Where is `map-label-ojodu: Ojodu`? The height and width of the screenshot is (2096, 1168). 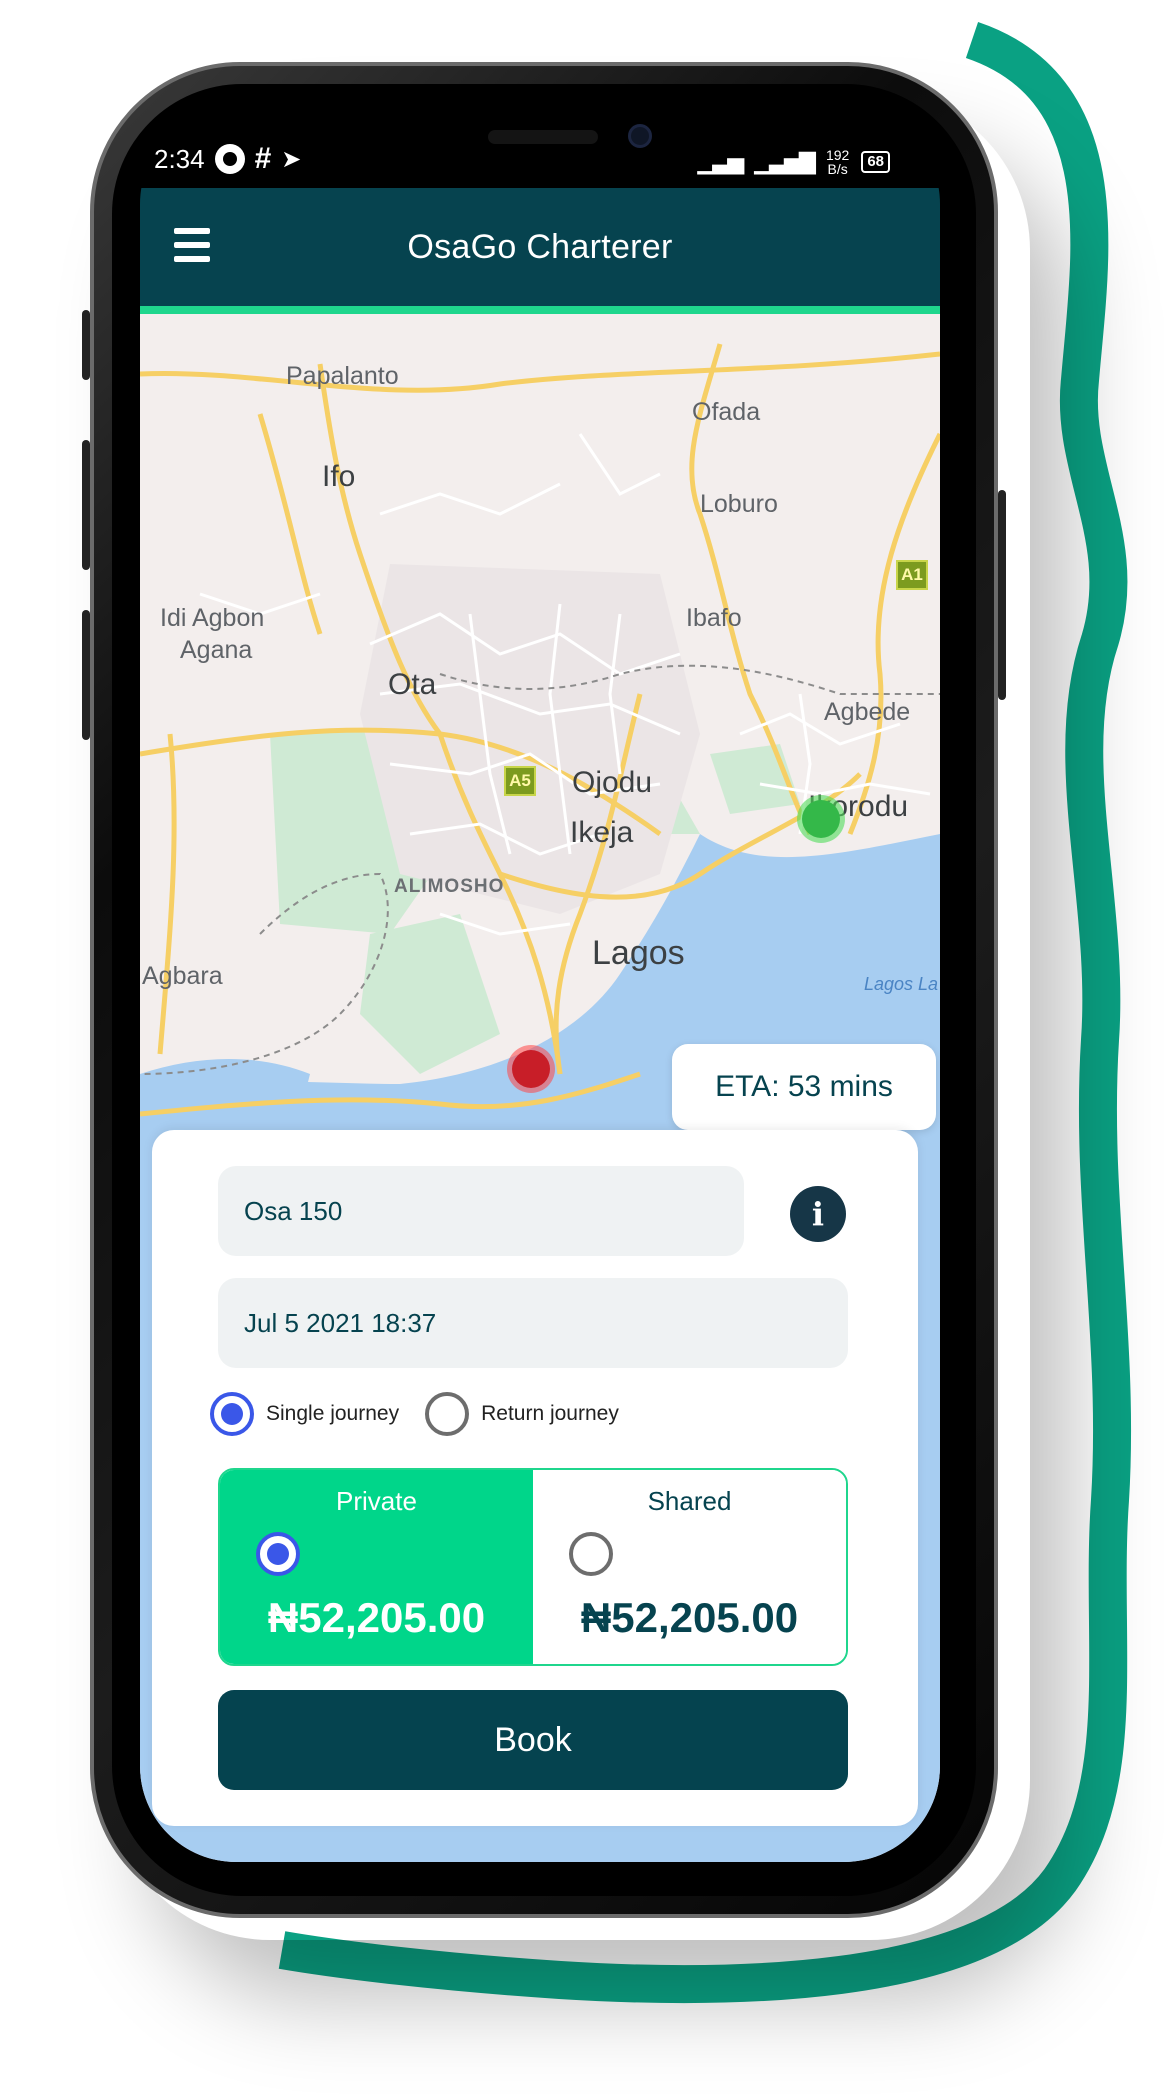
map-label-ojodu: Ojodu is located at coordinates (612, 782).